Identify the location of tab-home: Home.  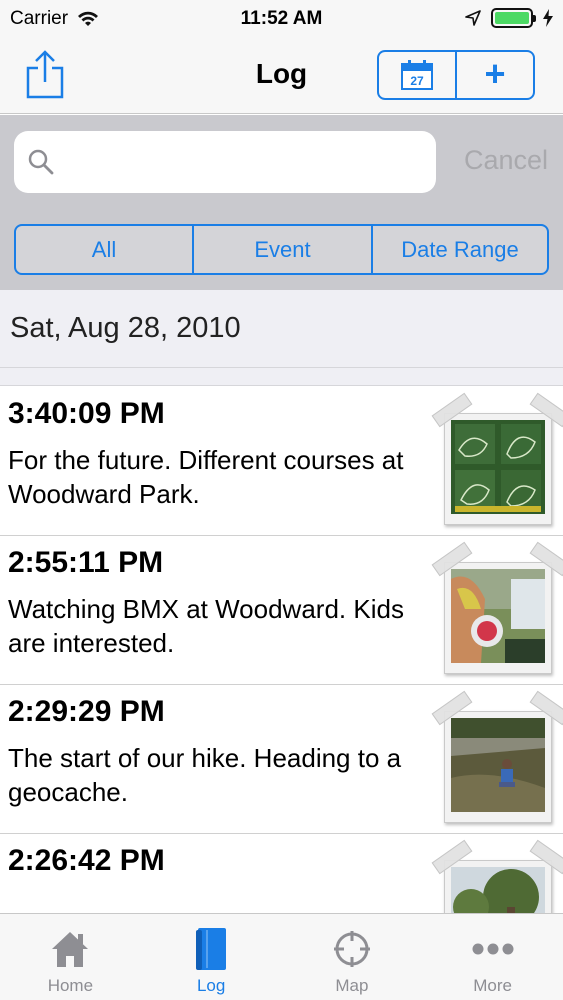
(70, 957).